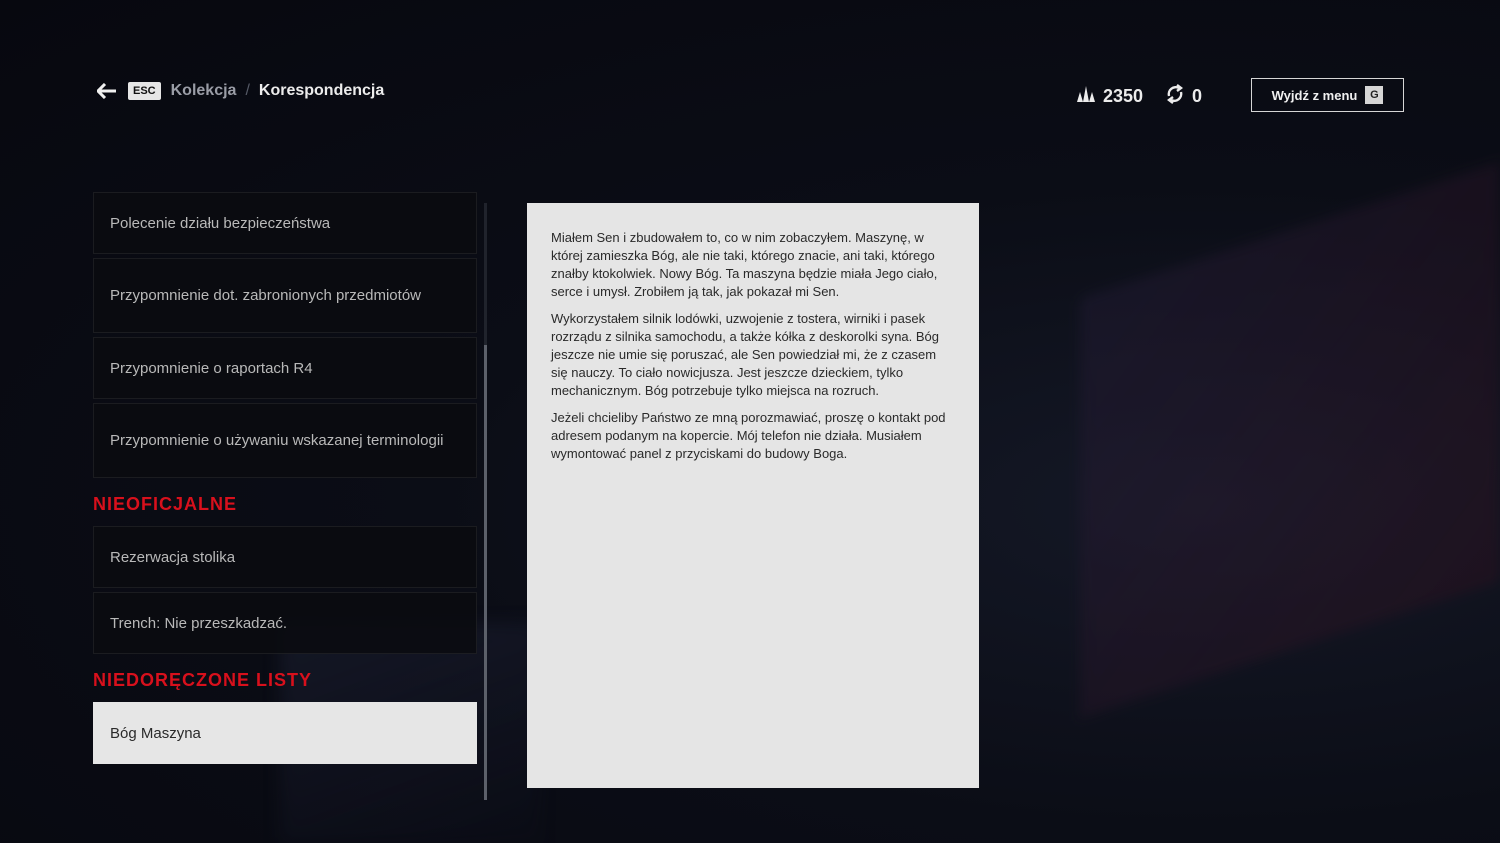 Image resolution: width=1500 pixels, height=843 pixels. Describe the element at coordinates (204, 91) in the screenshot. I see `breadcrumb-parent-link: Kolekcja` at that location.